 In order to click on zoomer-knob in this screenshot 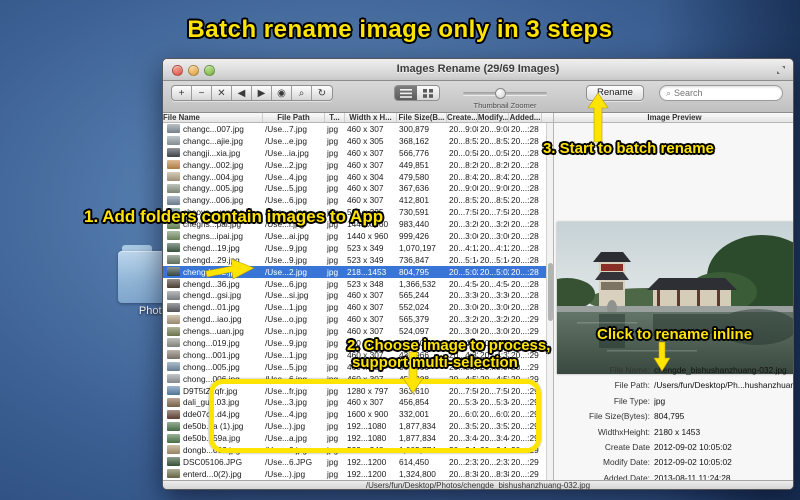, I will do `click(500, 93)`.